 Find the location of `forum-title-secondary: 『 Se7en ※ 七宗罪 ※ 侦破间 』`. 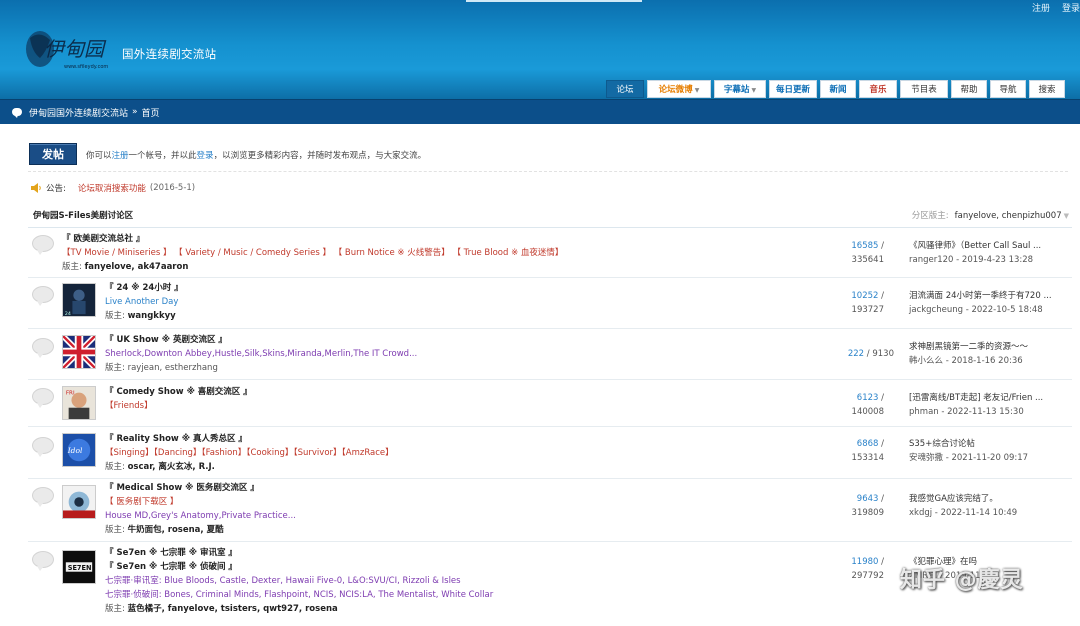

forum-title-secondary: 『 Se7en ※ 七宗罪 ※ 侦破间 』 is located at coordinates (299, 567).